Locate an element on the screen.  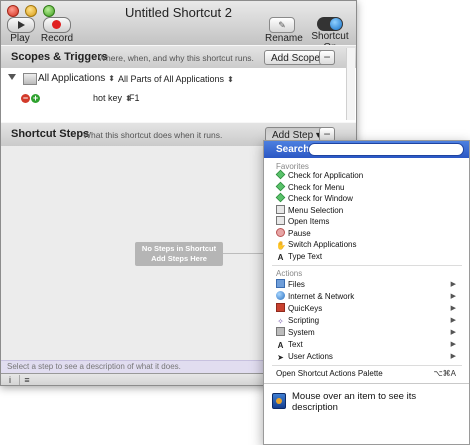
menu-icon is located at coordinates (280, 209).